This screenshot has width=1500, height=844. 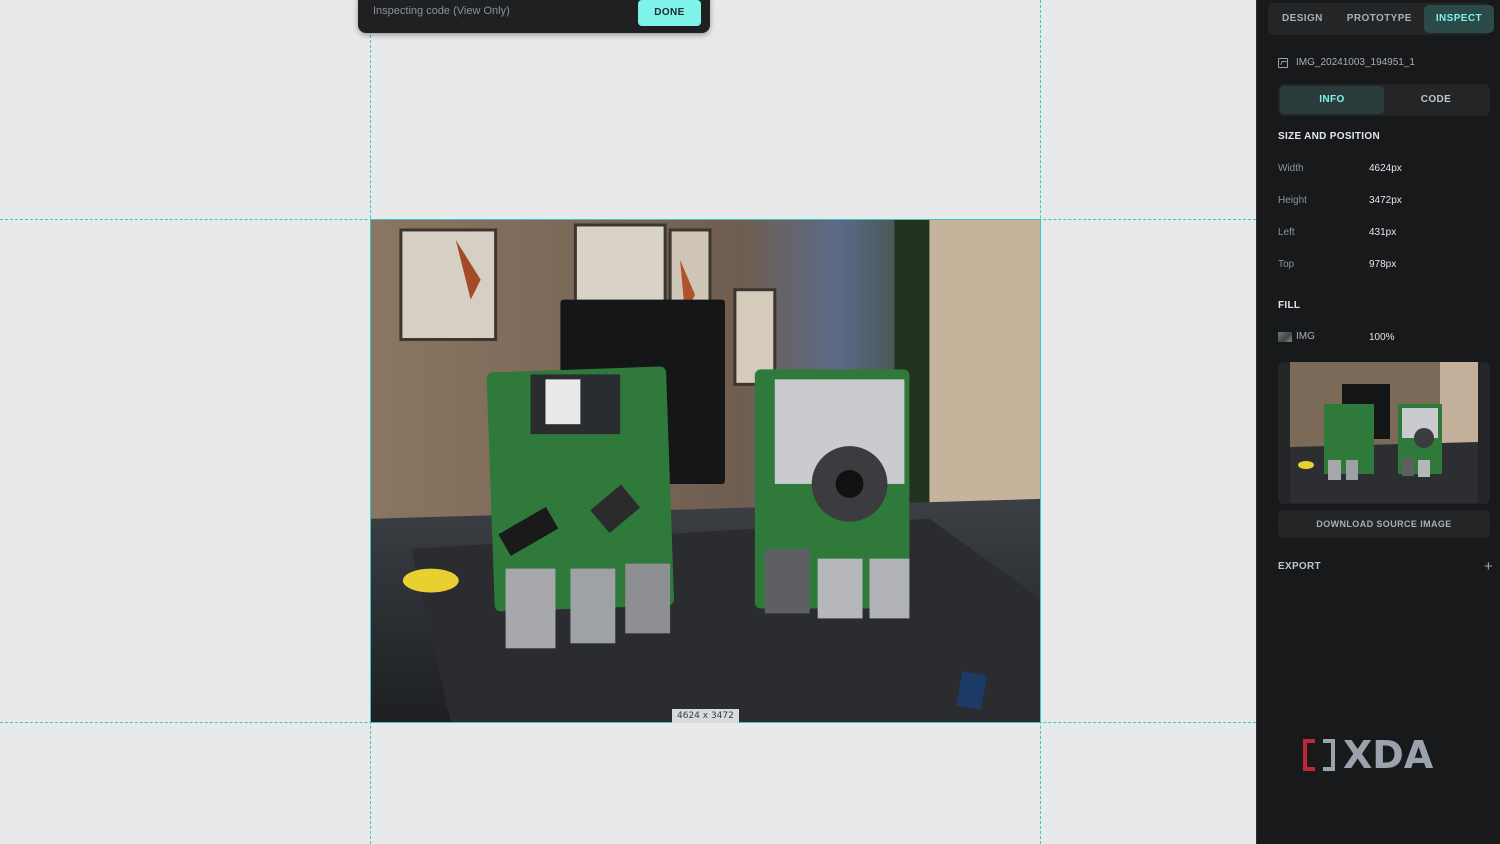 I want to click on layer-name-row: IMG_20241003_194951_1, so click(x=1346, y=62).